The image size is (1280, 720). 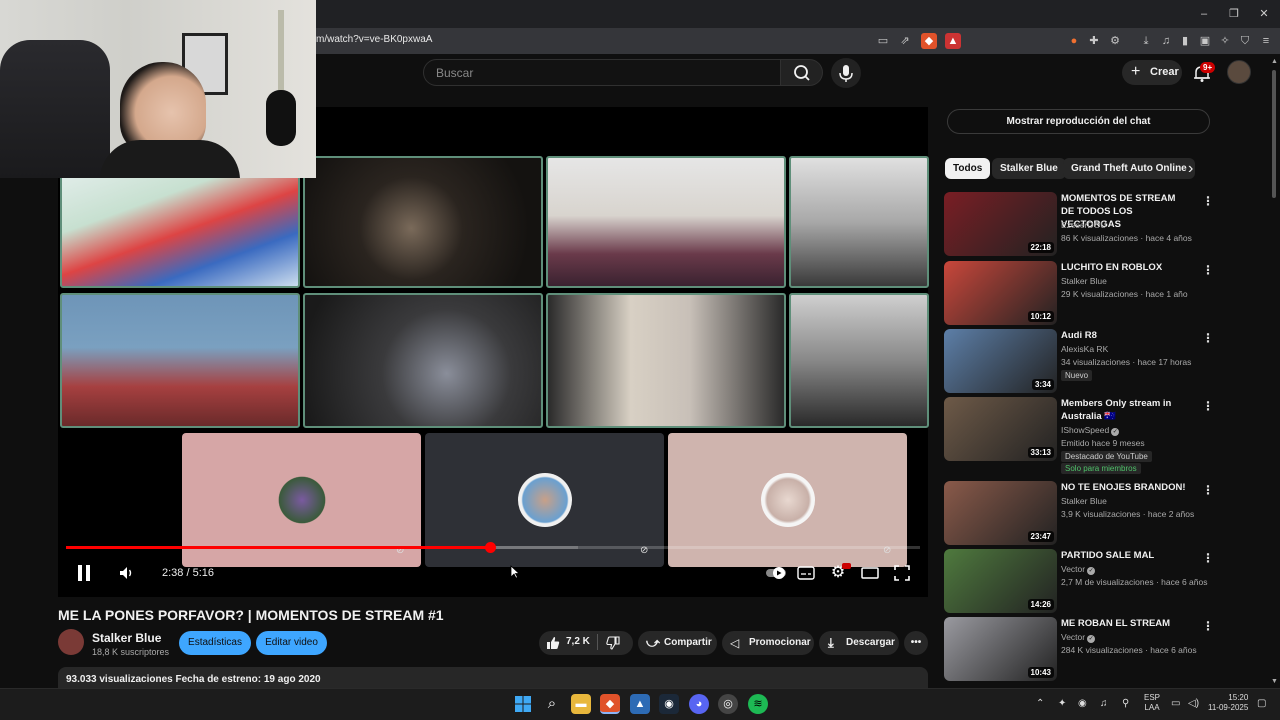 I want to click on scroll-up-icon: ▲, so click(x=1274, y=61).